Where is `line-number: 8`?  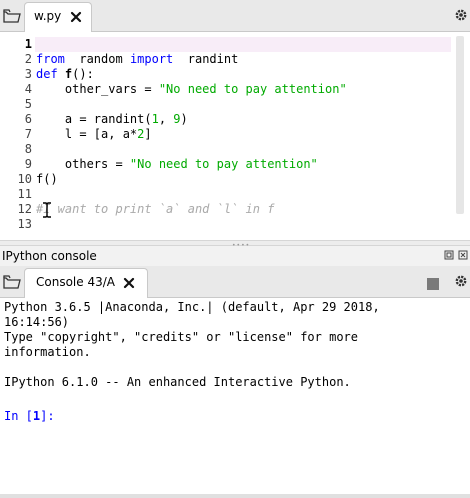 line-number: 8 is located at coordinates (28, 149).